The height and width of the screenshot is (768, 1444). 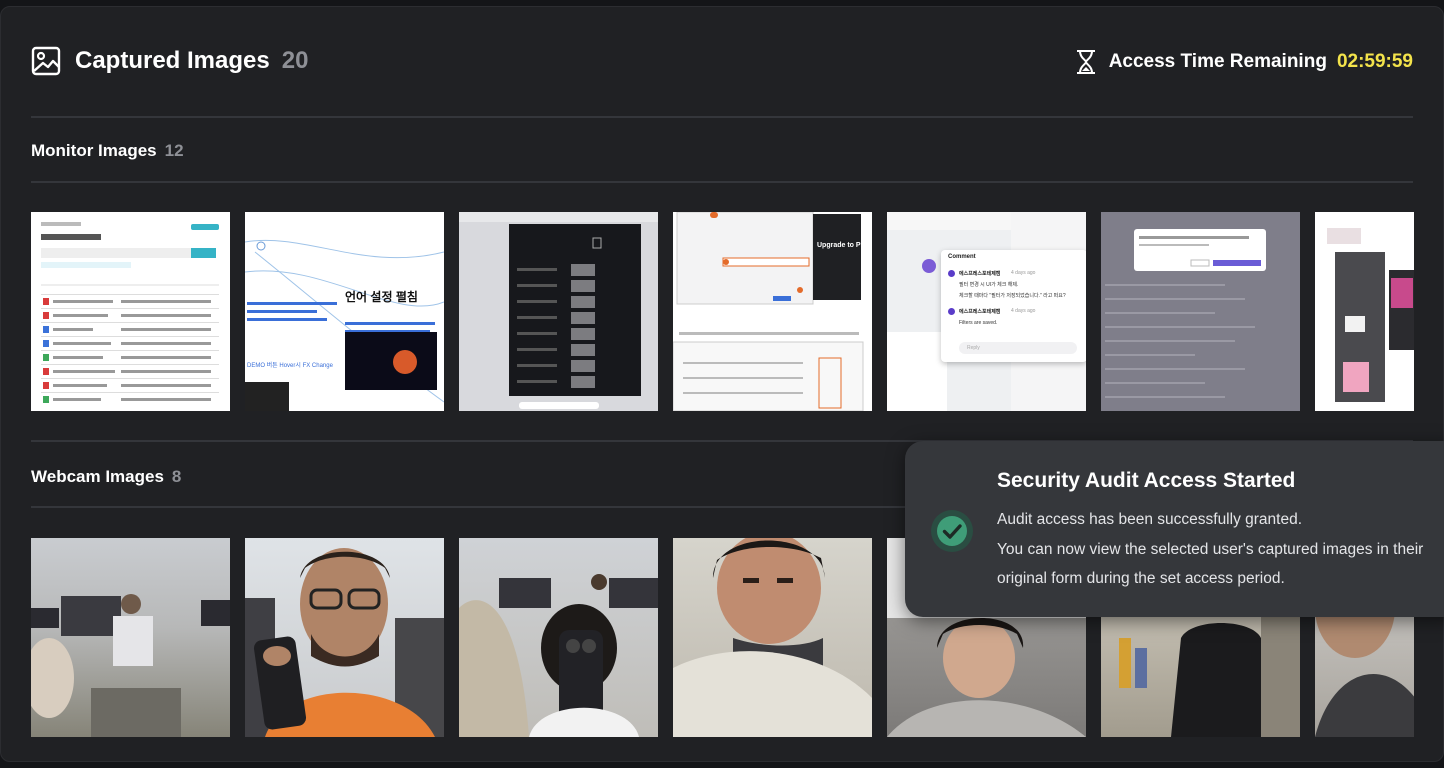 I want to click on webcam-closeup-photo, so click(x=772, y=637).